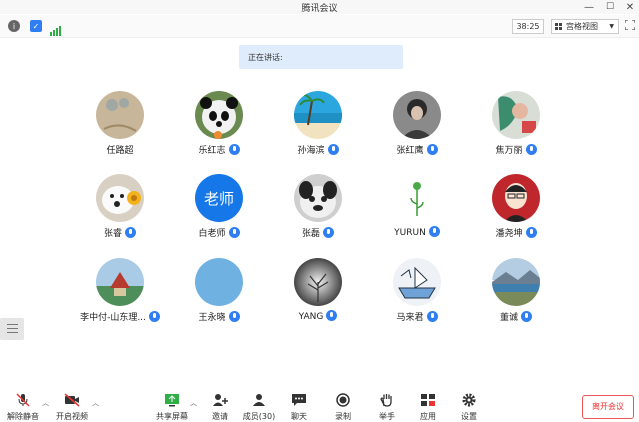 The width and height of the screenshot is (639, 422). I want to click on participant-tile: YURUN, so click(417, 213).